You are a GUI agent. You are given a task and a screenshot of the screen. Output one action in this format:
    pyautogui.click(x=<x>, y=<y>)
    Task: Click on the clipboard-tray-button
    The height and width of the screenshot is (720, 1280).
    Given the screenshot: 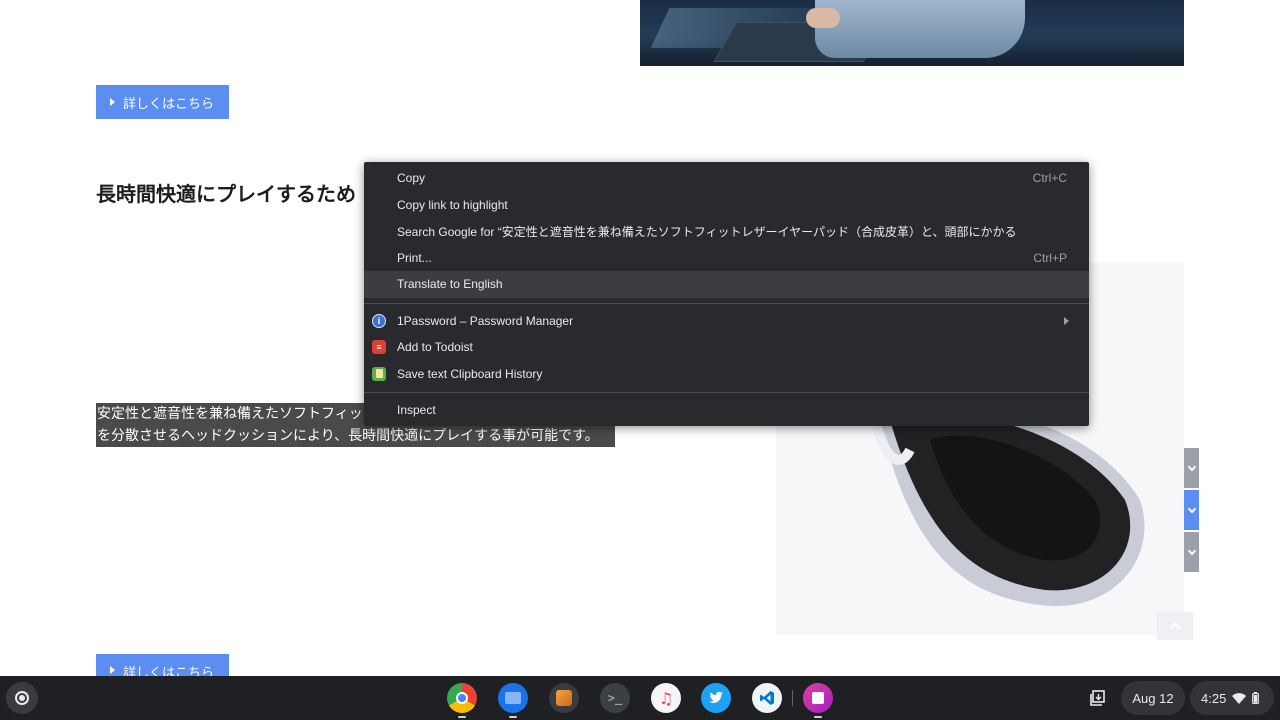 What is the action you would take?
    pyautogui.click(x=1098, y=698)
    